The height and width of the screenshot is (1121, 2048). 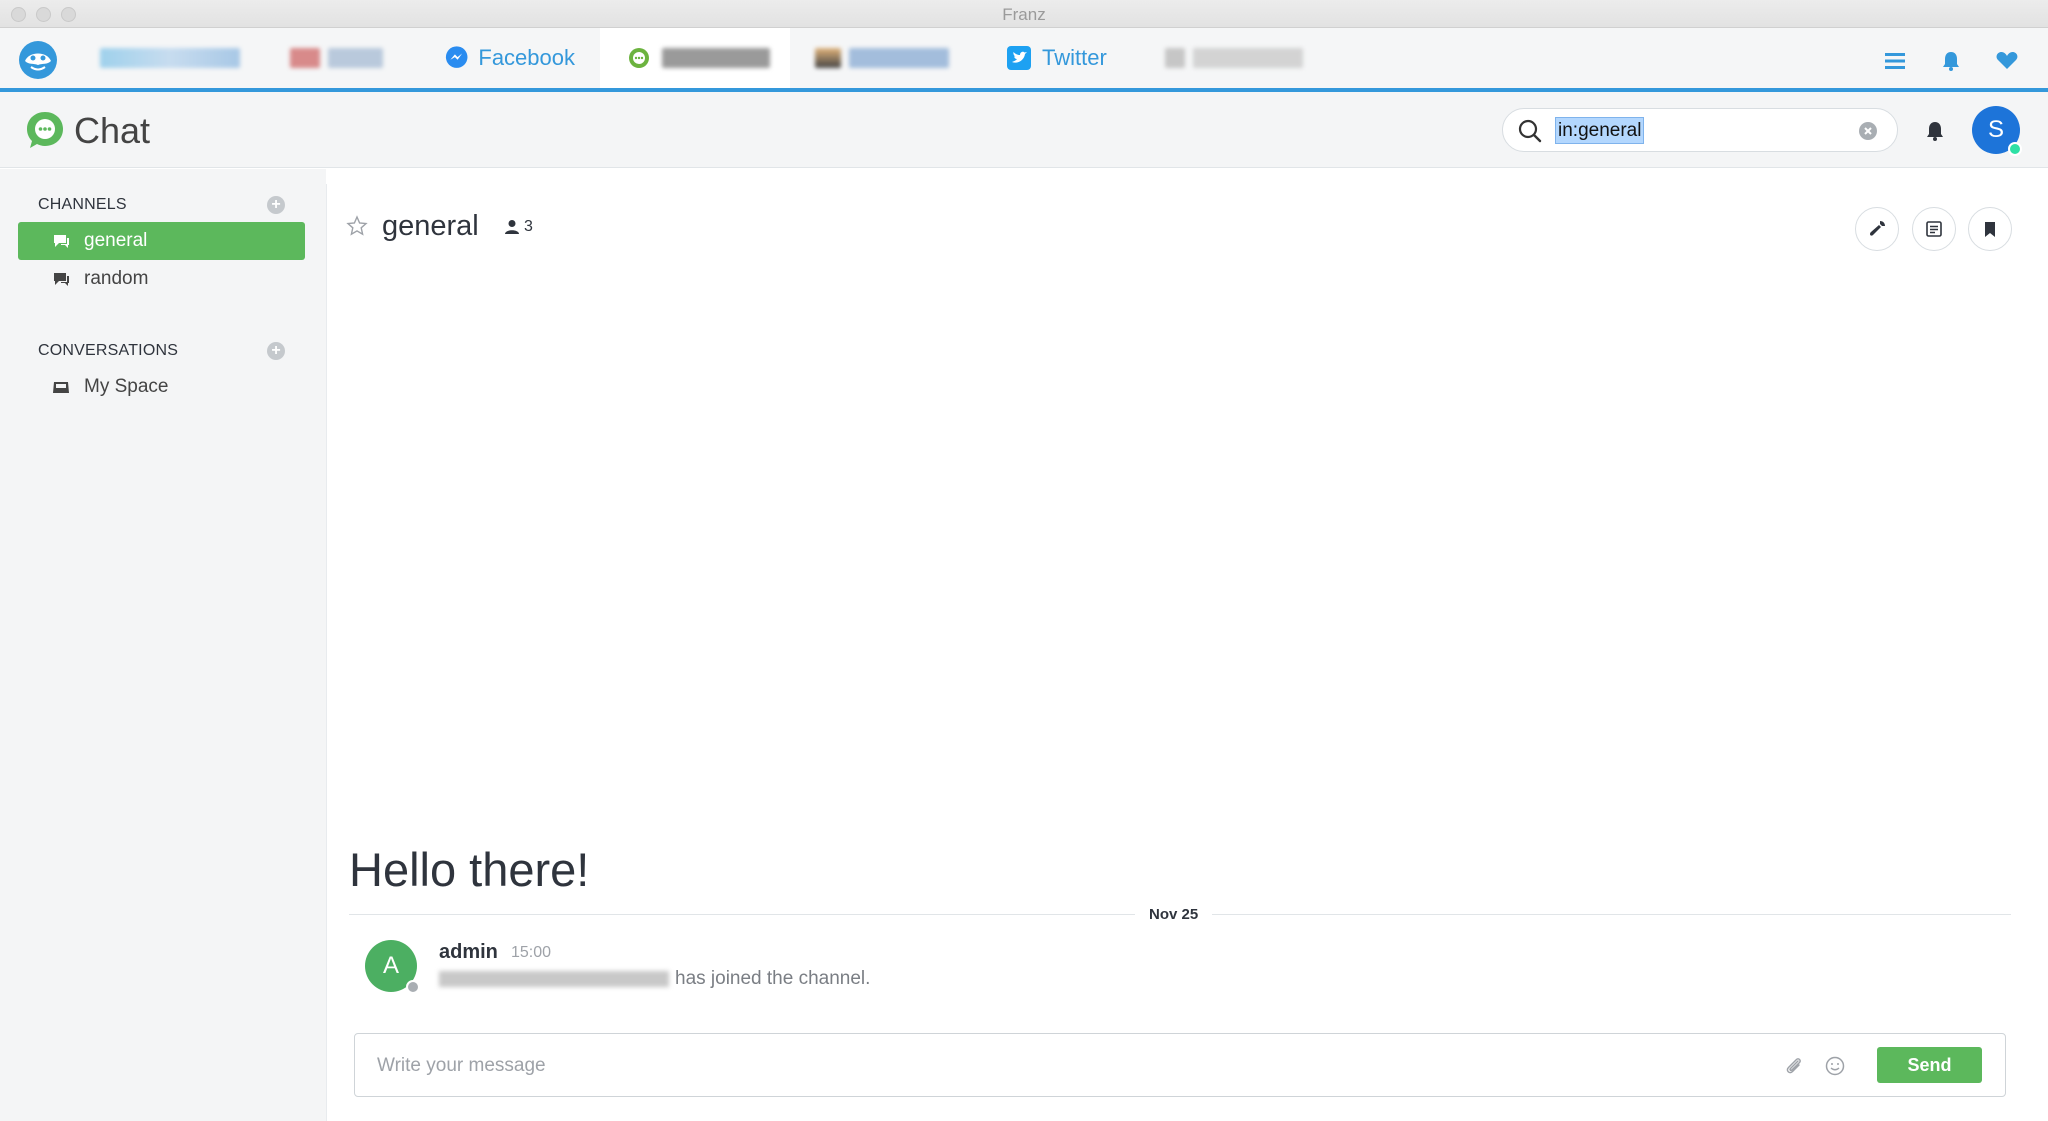 I want to click on room-settings-button, so click(x=1877, y=229).